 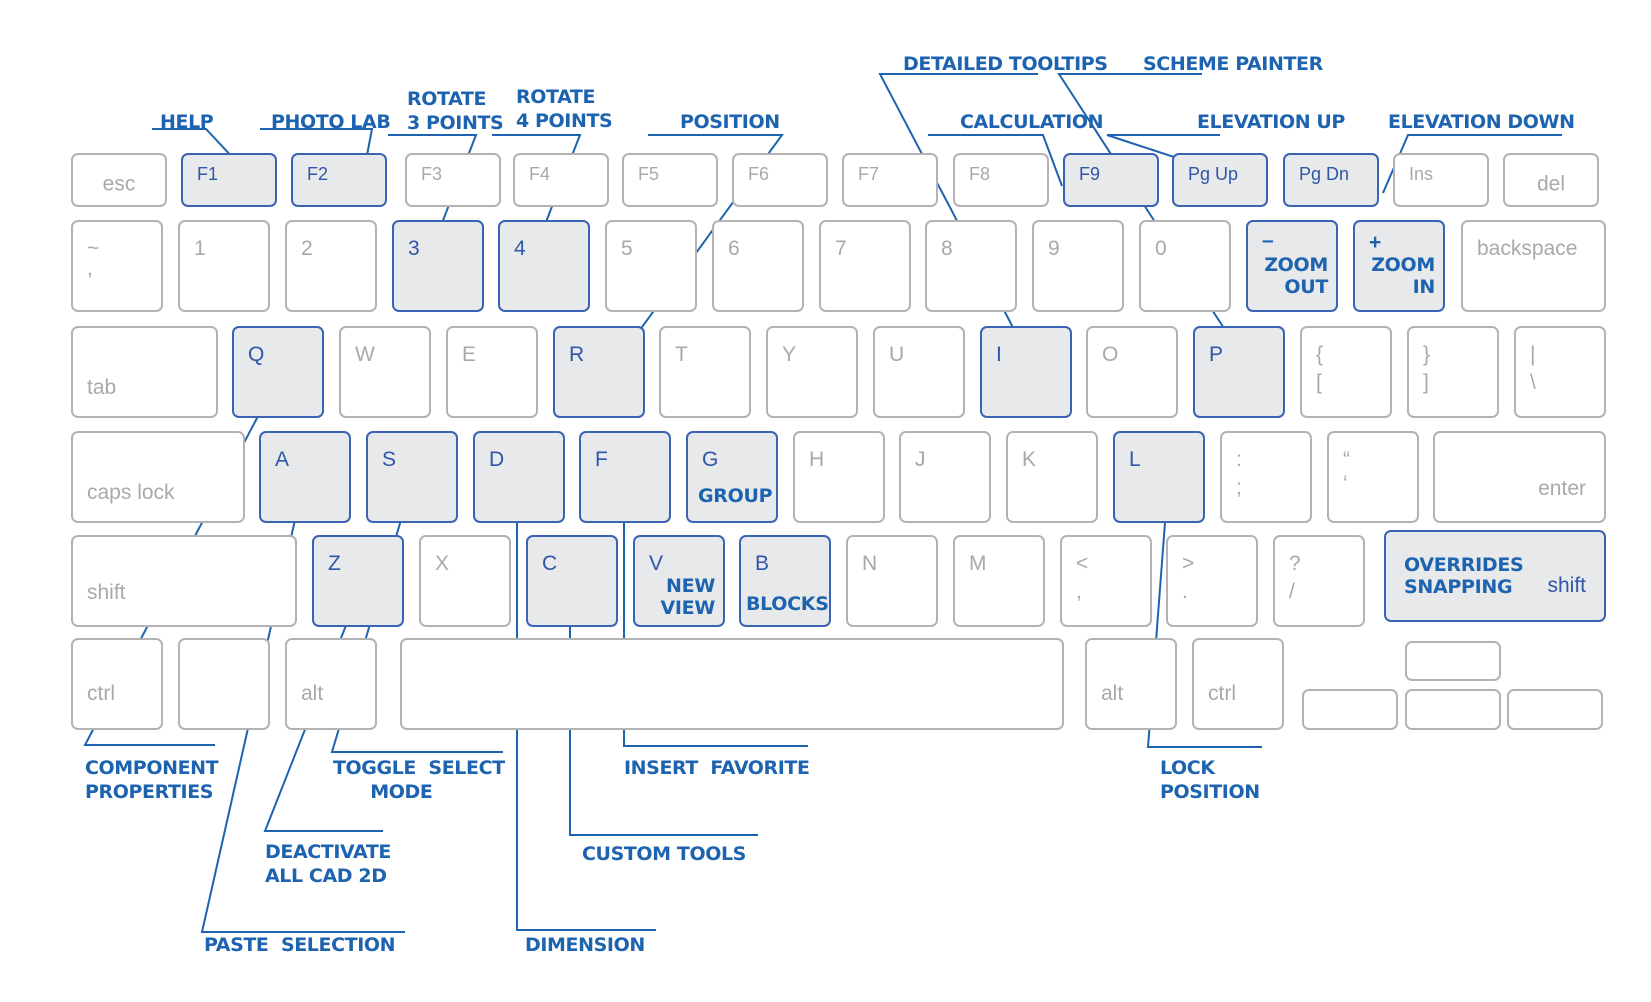 What do you see at coordinates (412, 477) in the screenshot?
I see `key-s: S` at bounding box center [412, 477].